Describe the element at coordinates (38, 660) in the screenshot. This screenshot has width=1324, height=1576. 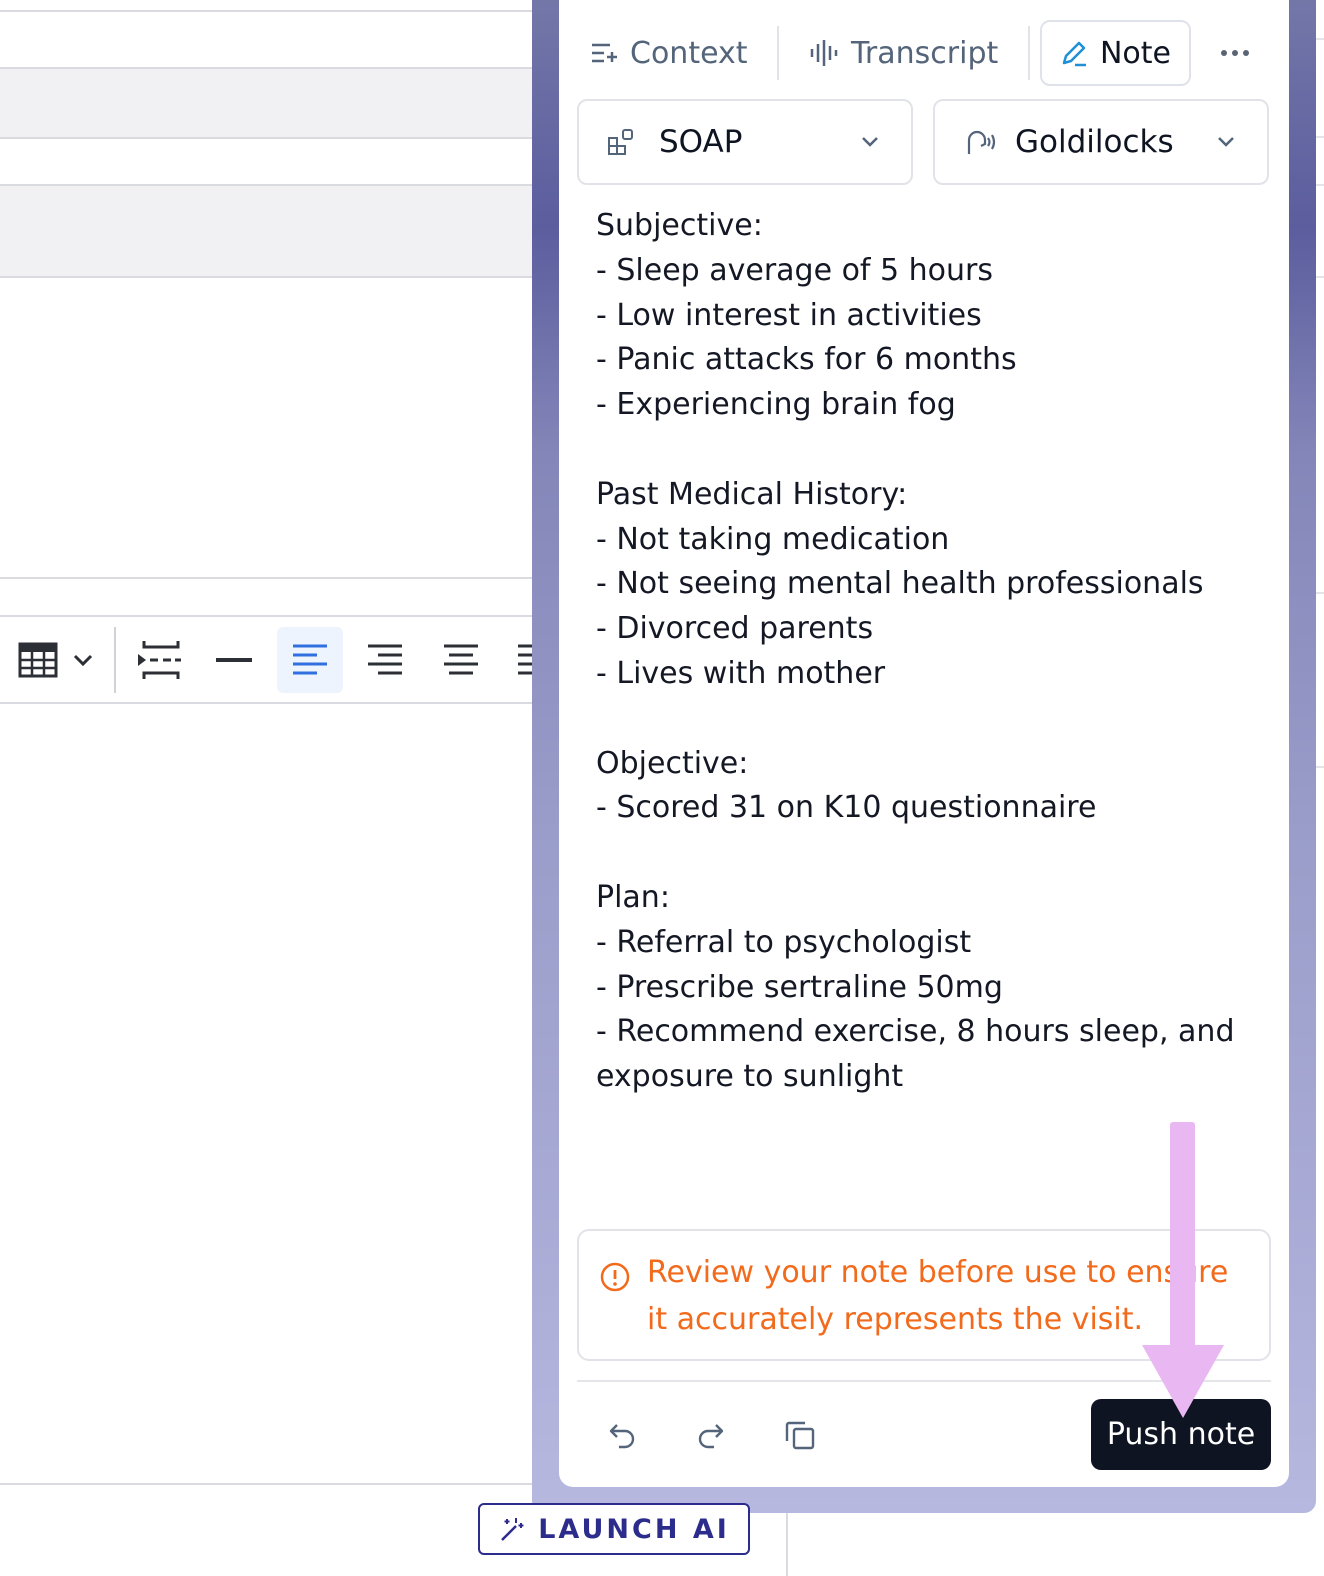
I see `table-icon` at that location.